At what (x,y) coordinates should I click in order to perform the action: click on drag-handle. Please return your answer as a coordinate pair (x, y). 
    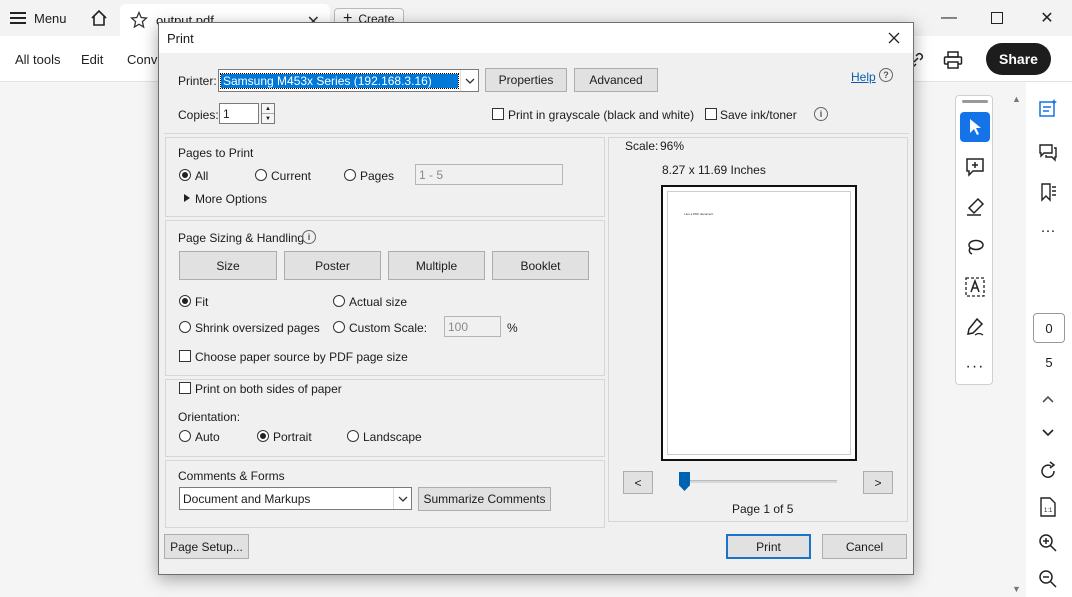
    Looking at the image, I should click on (975, 101).